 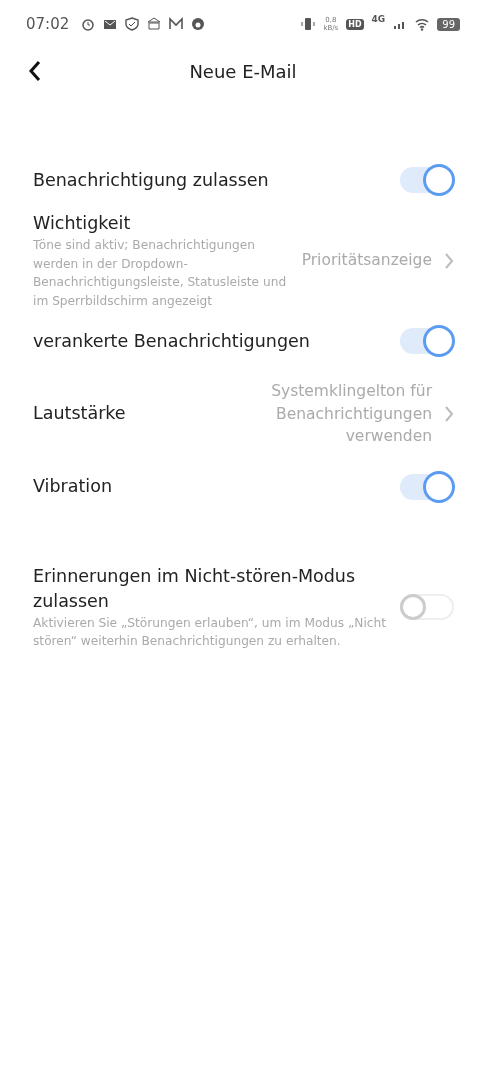 I want to click on settings-row: Vibration, so click(x=243, y=486).